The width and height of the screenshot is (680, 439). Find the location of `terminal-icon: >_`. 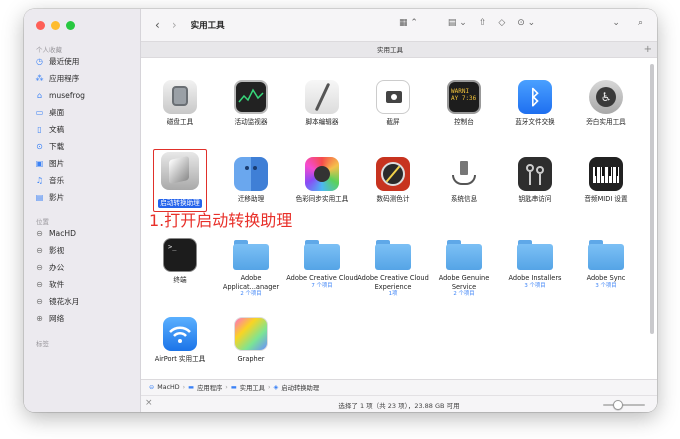

terminal-icon: >_ is located at coordinates (180, 255).